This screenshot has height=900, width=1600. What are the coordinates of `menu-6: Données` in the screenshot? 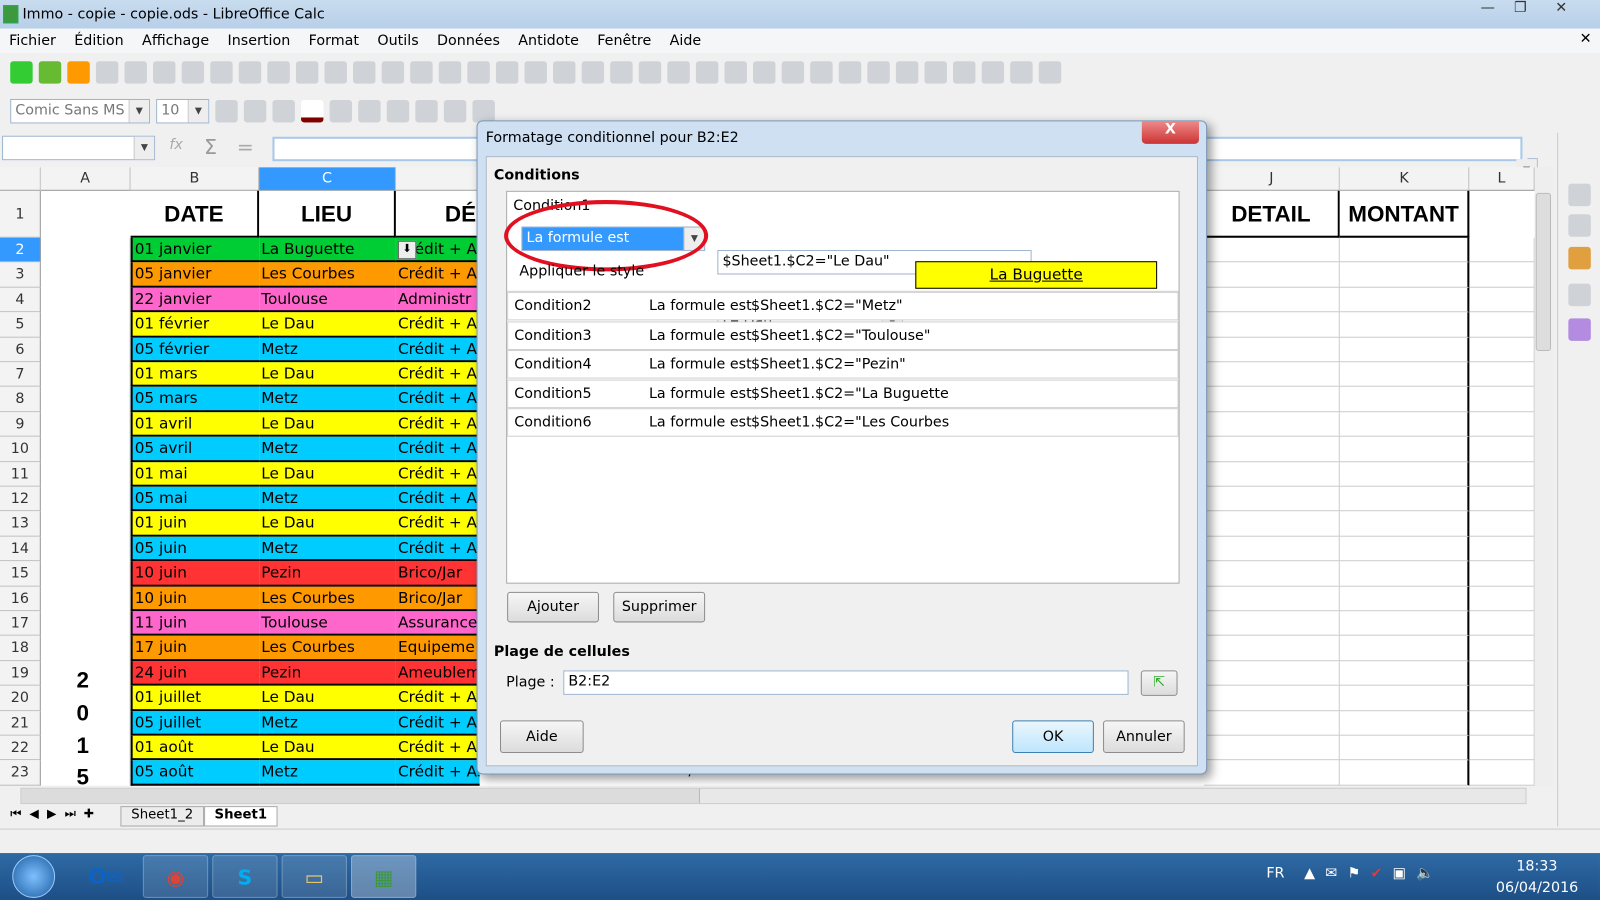 It's located at (468, 41).